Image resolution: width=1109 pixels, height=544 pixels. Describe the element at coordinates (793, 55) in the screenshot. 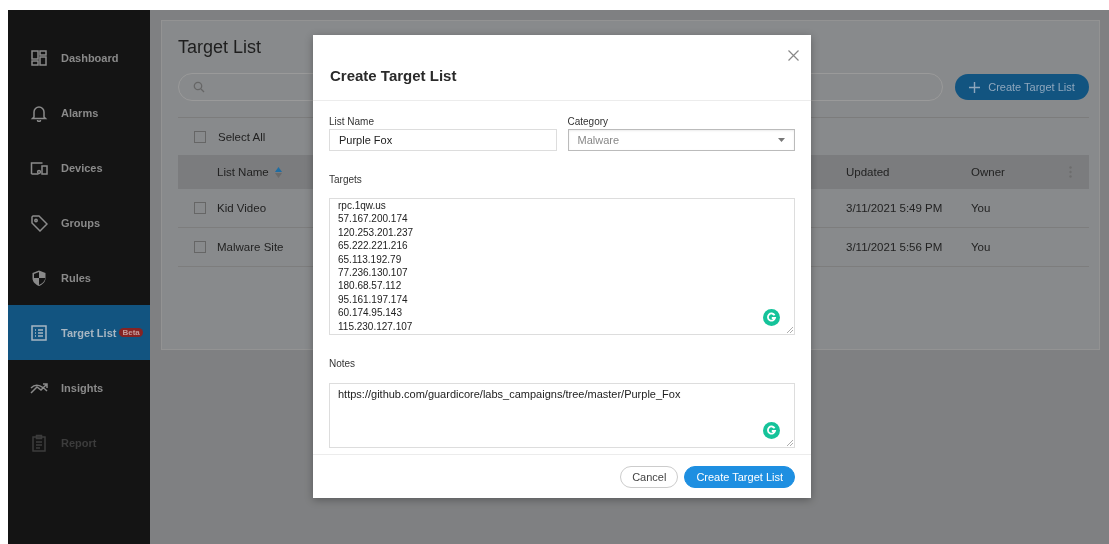

I see `close-icon` at that location.